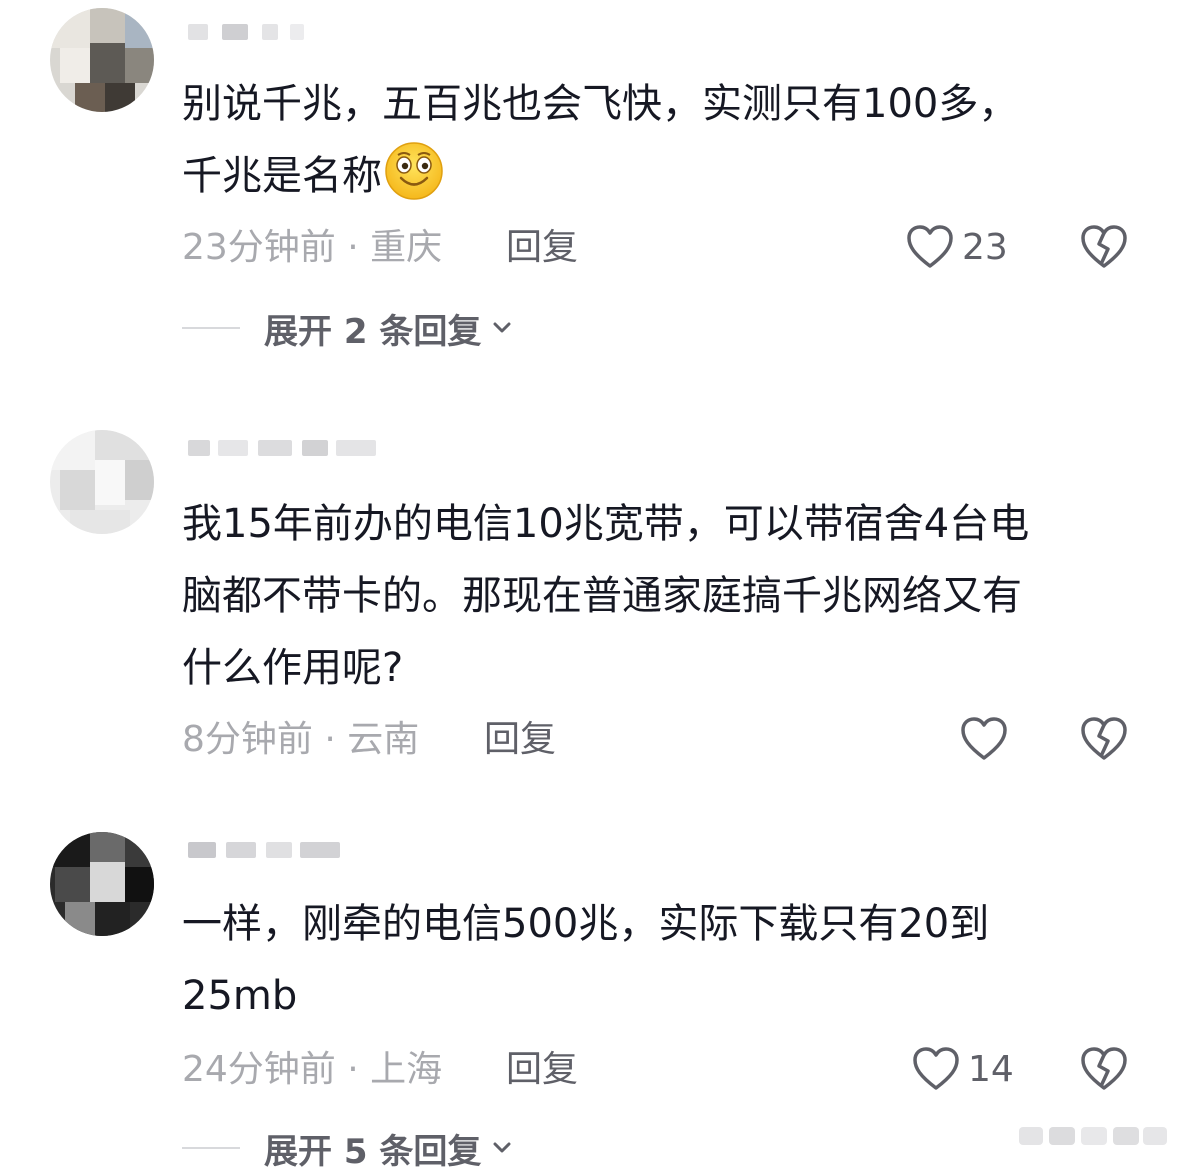  Describe the element at coordinates (957, 247) in the screenshot. I see `like-button: 23` at that location.